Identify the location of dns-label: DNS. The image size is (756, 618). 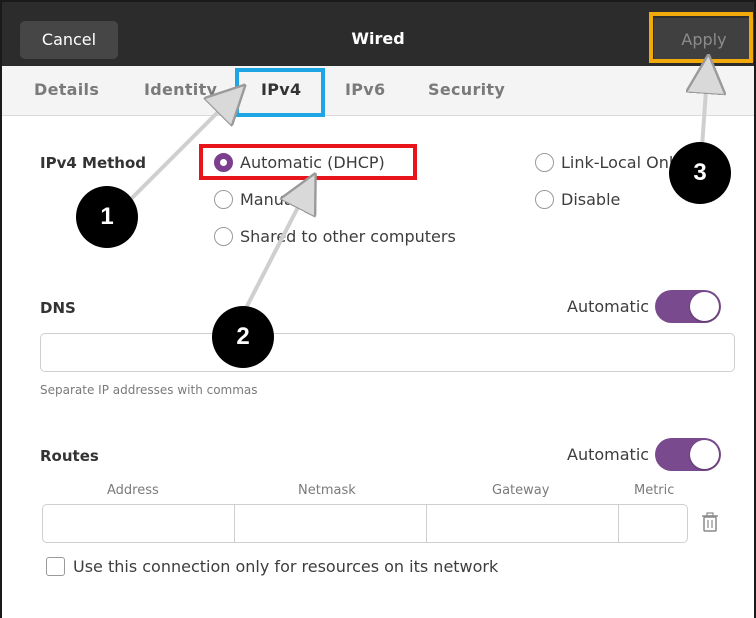
(58, 308).